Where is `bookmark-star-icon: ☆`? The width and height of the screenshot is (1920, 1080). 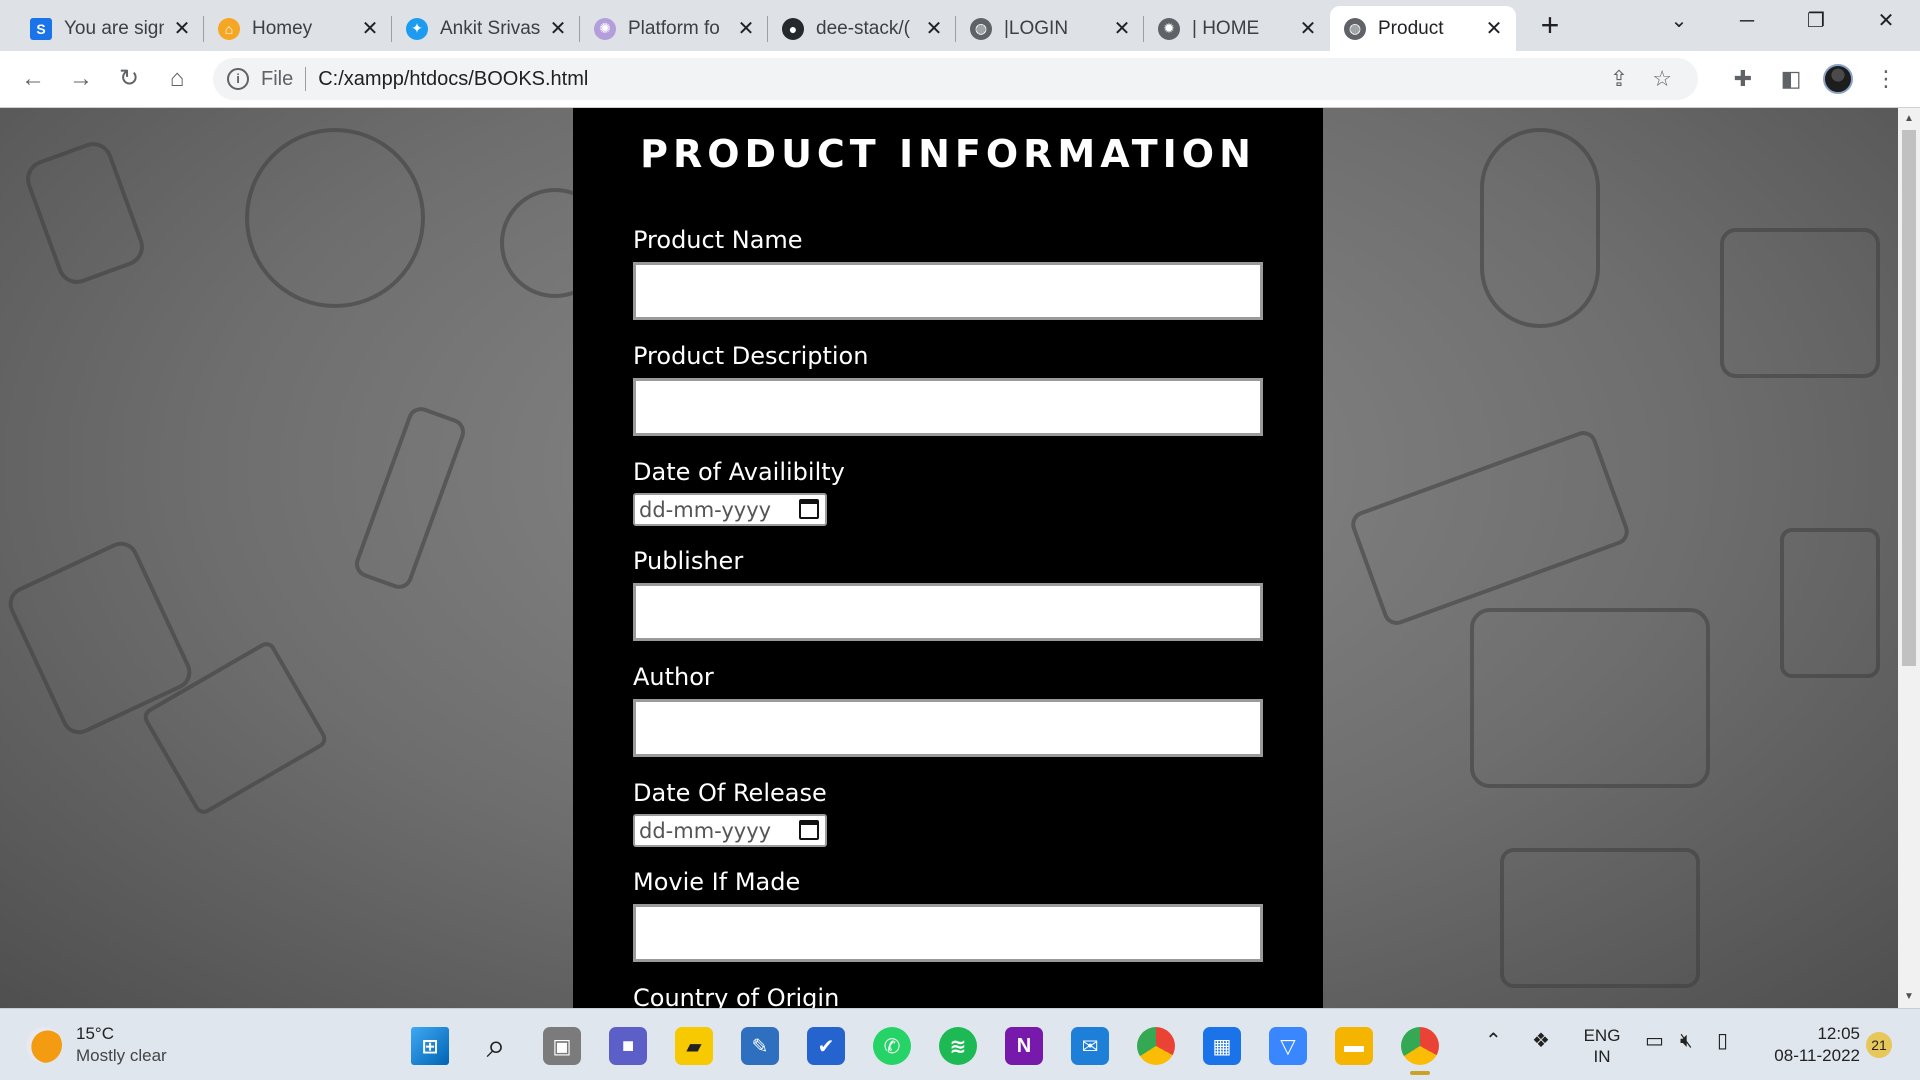 bookmark-star-icon: ☆ is located at coordinates (1662, 79).